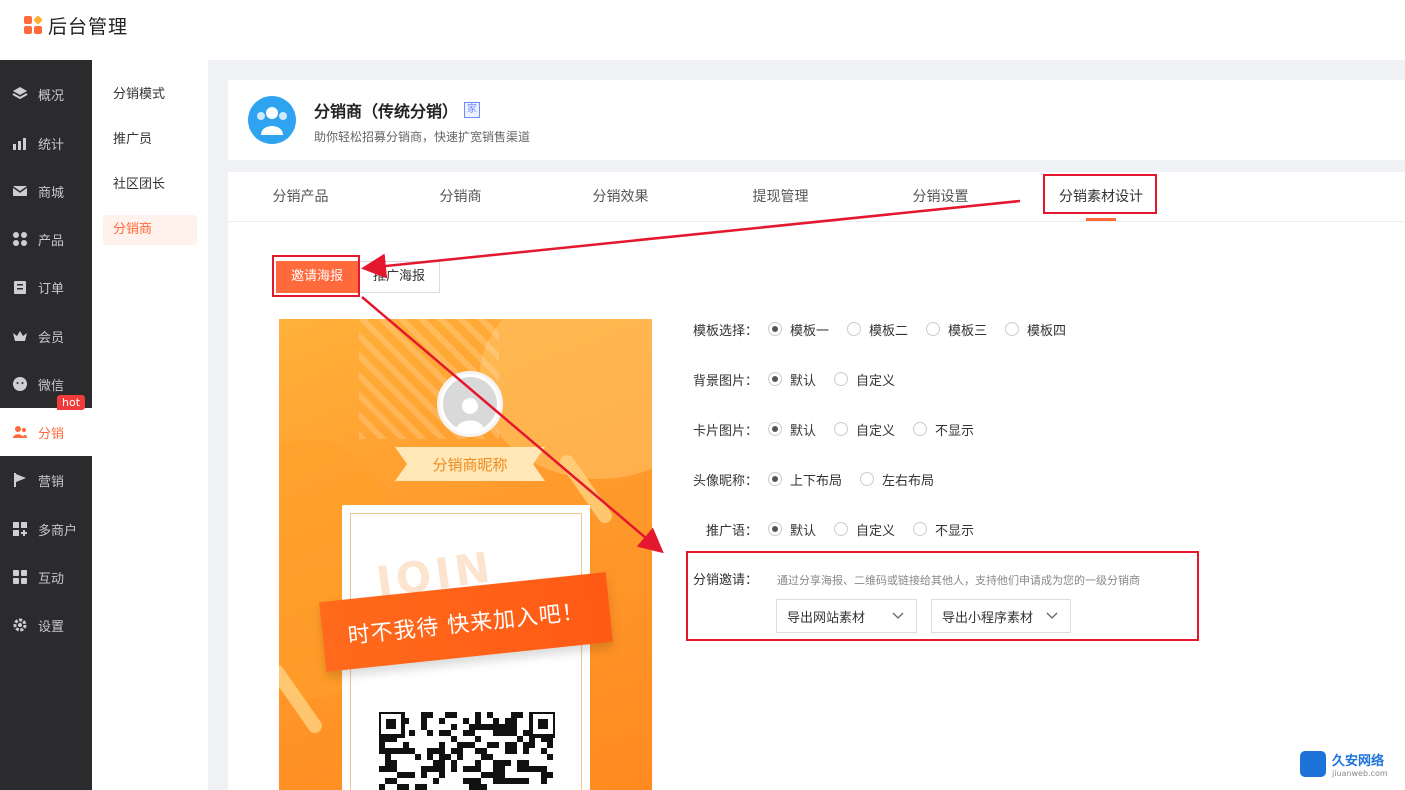  Describe the element at coordinates (51, 338) in the screenshot. I see `sidebar-item-label: 会员` at that location.